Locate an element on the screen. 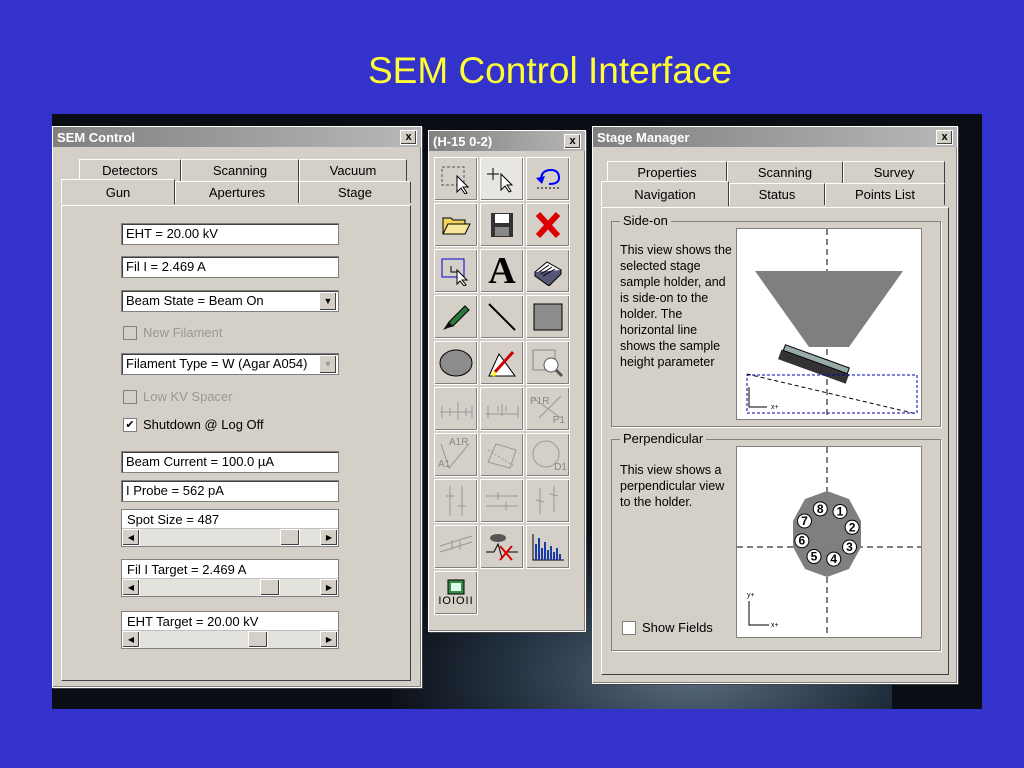  diagonal-measure-icon is located at coordinates (456, 547).